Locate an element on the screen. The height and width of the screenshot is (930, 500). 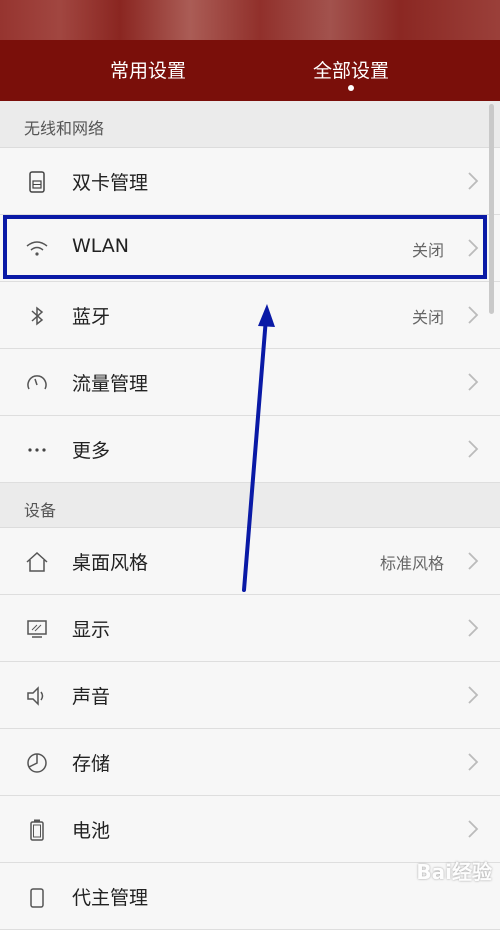
sim-card-icon is located at coordinates (37, 182).